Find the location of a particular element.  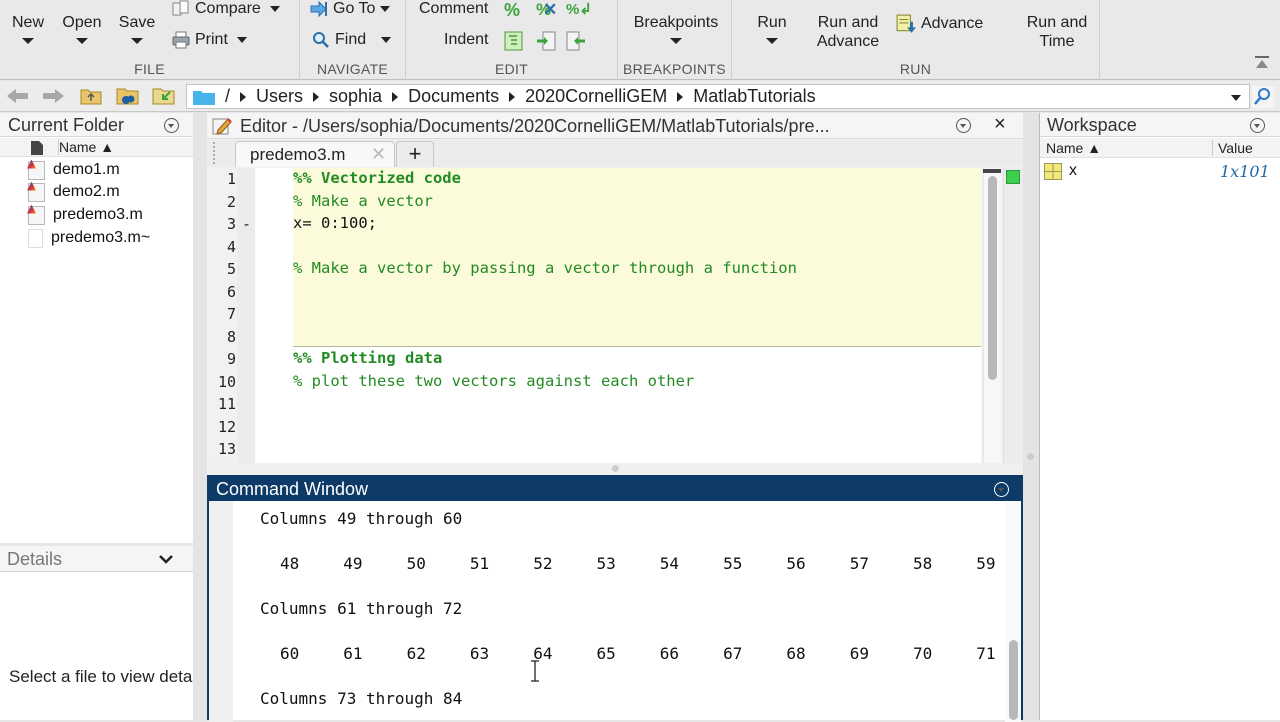

output-value: 71 is located at coordinates (986, 653).